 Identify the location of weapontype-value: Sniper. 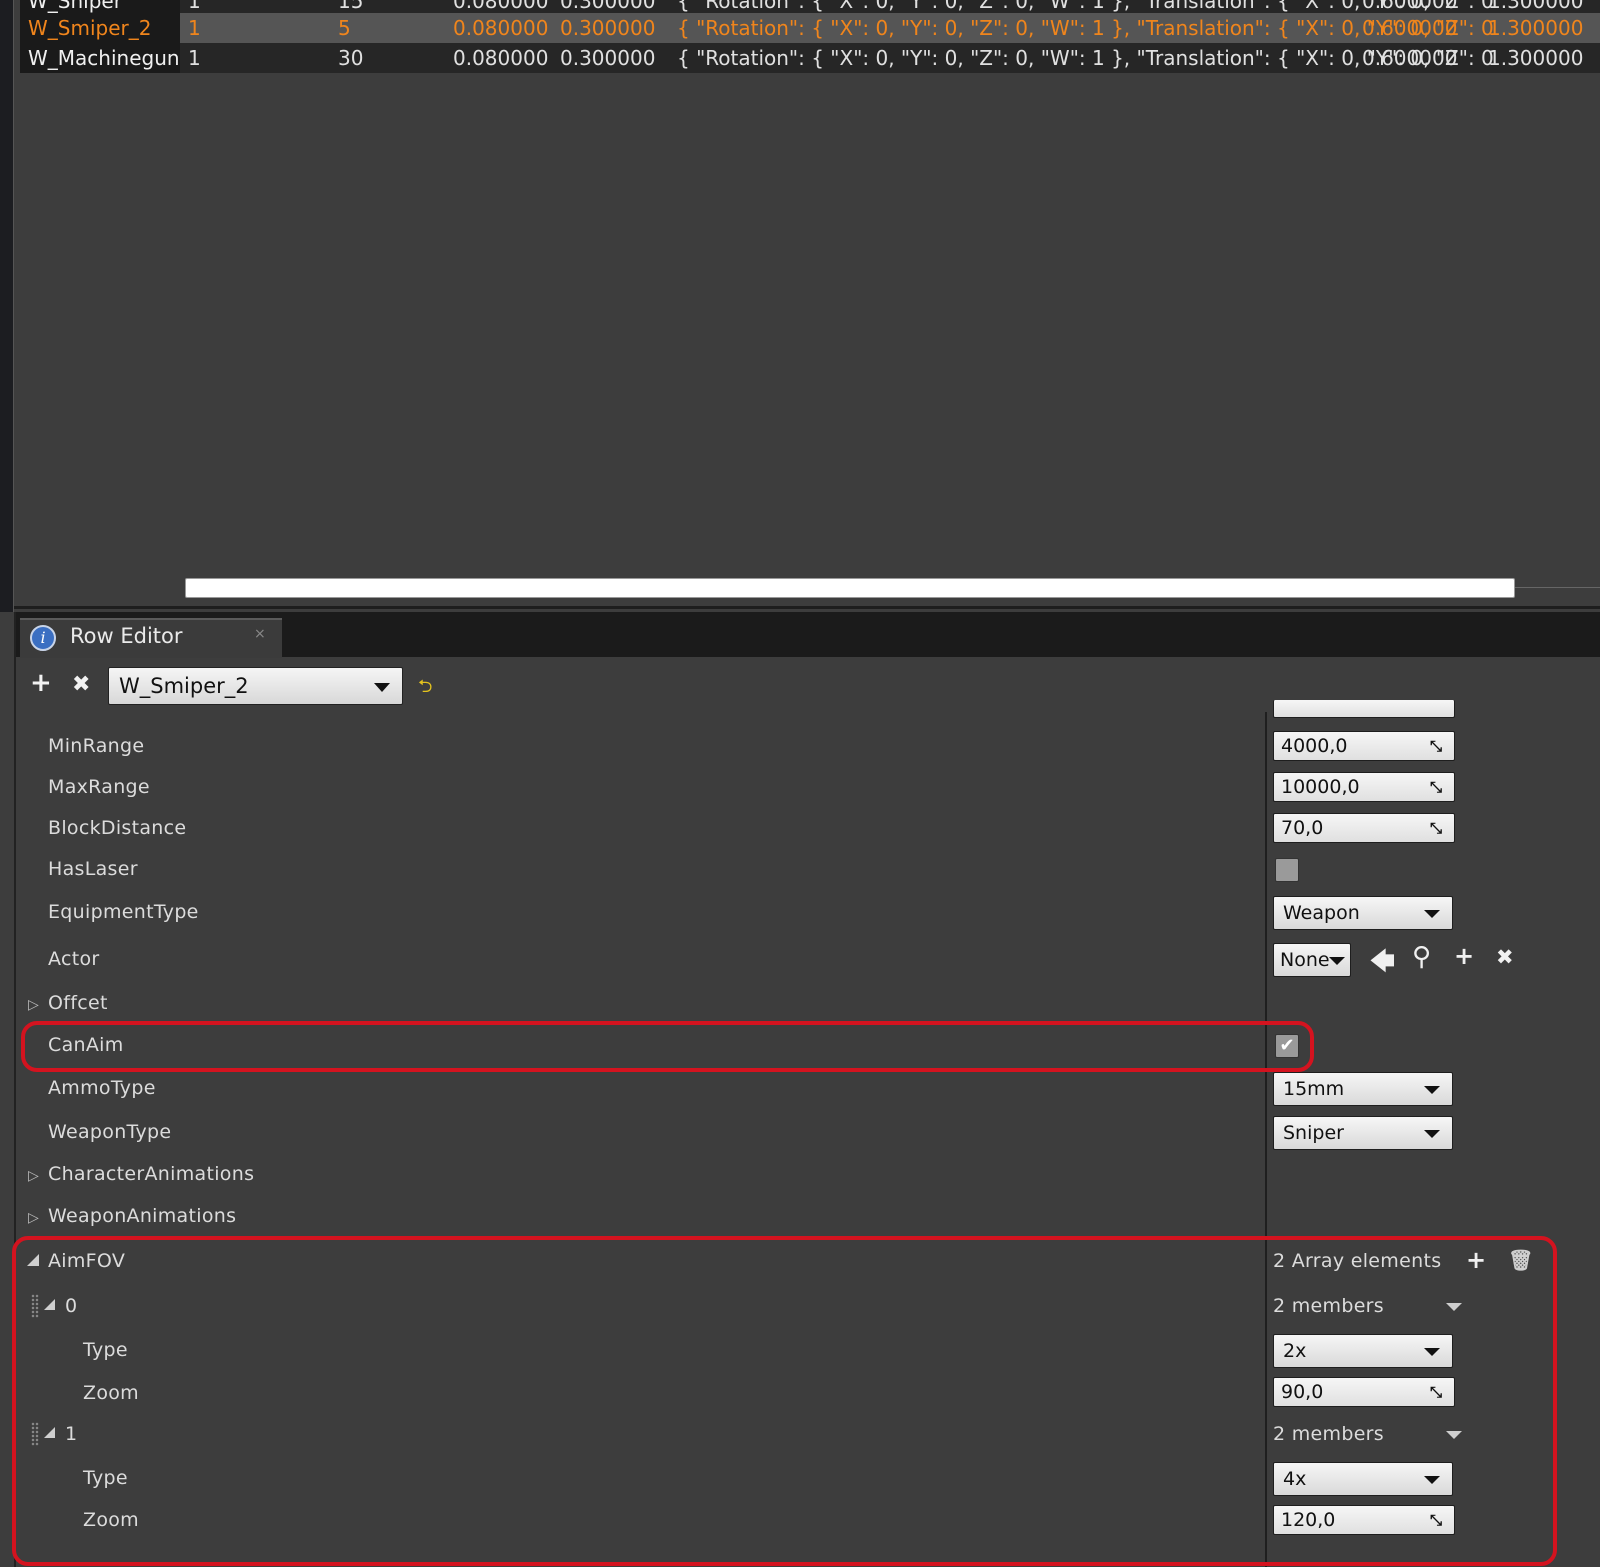
(1313, 1133).